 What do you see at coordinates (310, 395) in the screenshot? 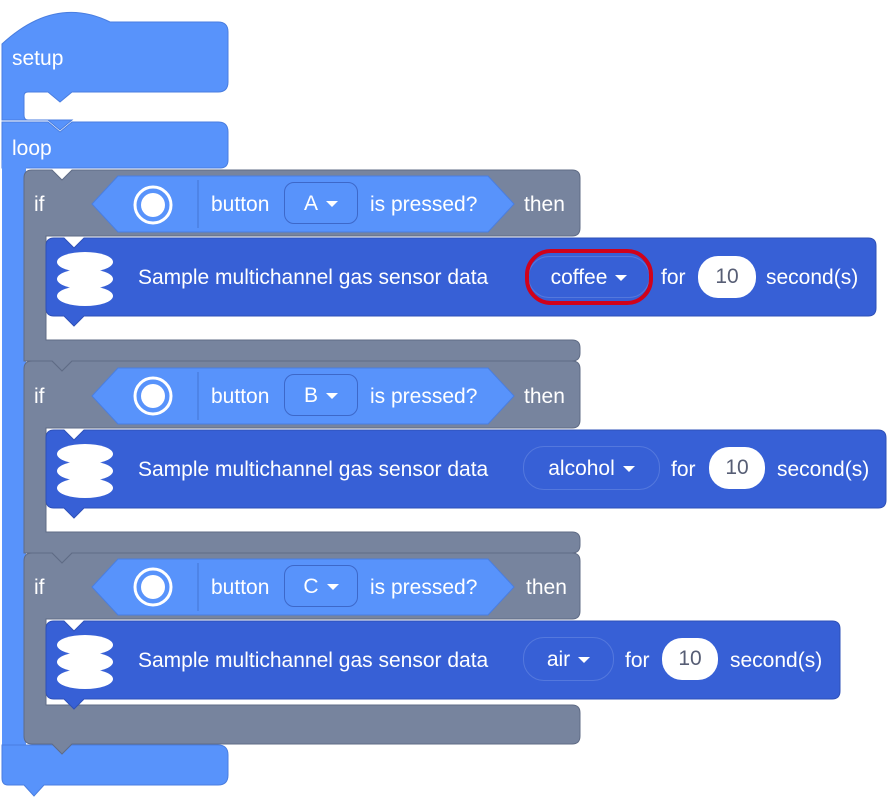
I see `button-value: B` at bounding box center [310, 395].